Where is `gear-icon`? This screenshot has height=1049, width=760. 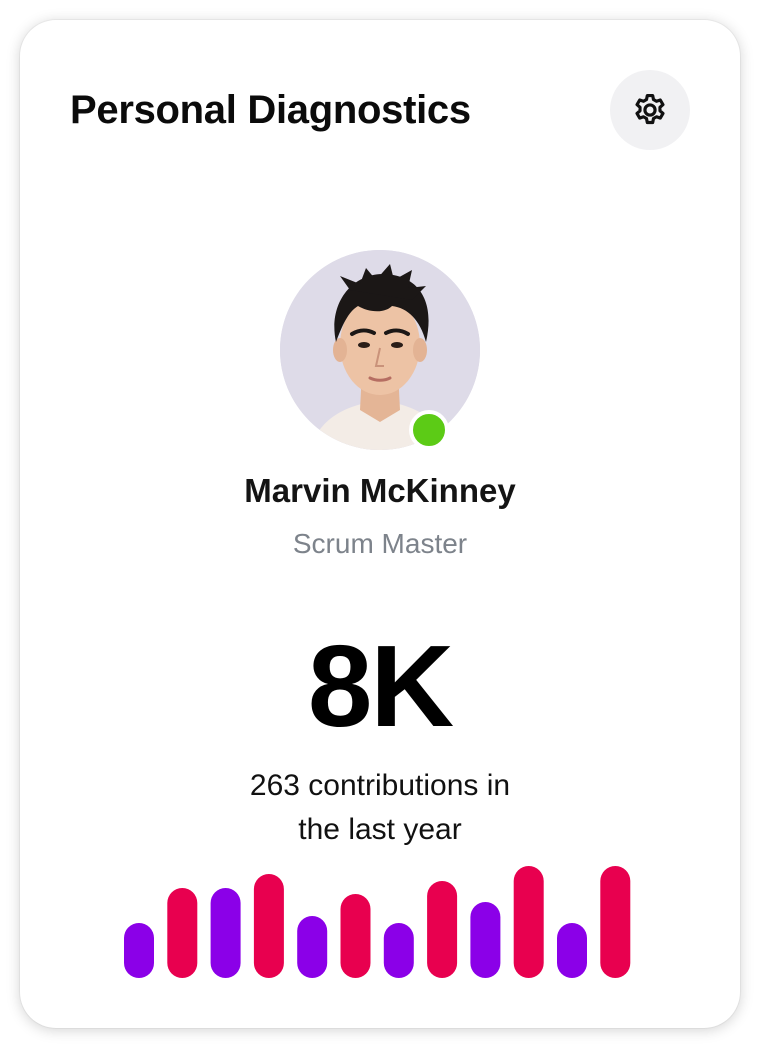
gear-icon is located at coordinates (650, 109).